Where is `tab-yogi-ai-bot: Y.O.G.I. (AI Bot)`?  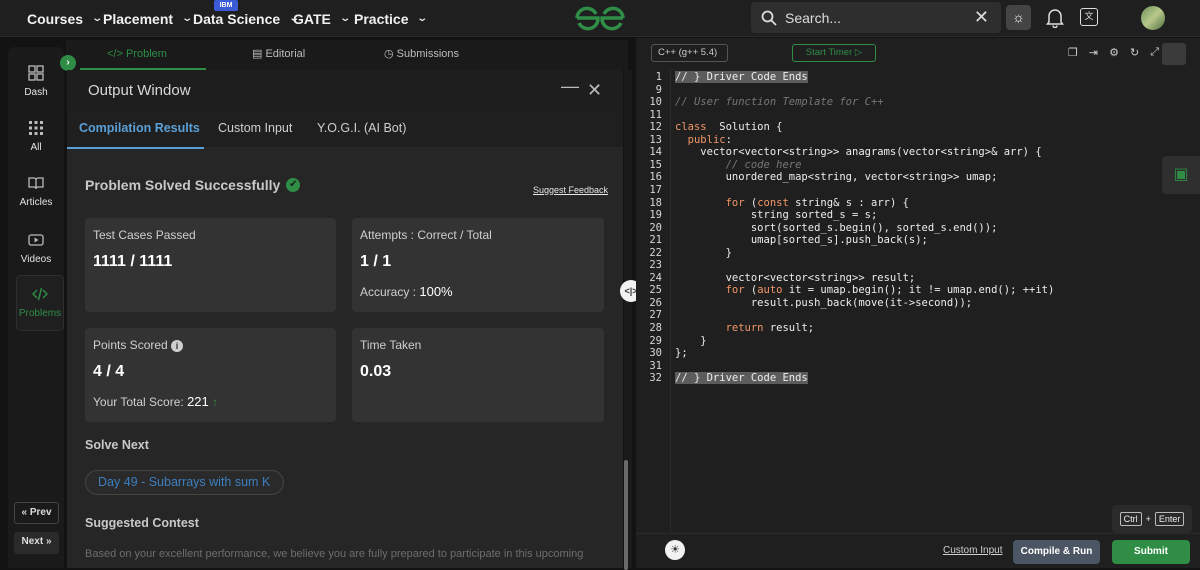 tab-yogi-ai-bot: Y.O.G.I. (AI Bot) is located at coordinates (361, 128).